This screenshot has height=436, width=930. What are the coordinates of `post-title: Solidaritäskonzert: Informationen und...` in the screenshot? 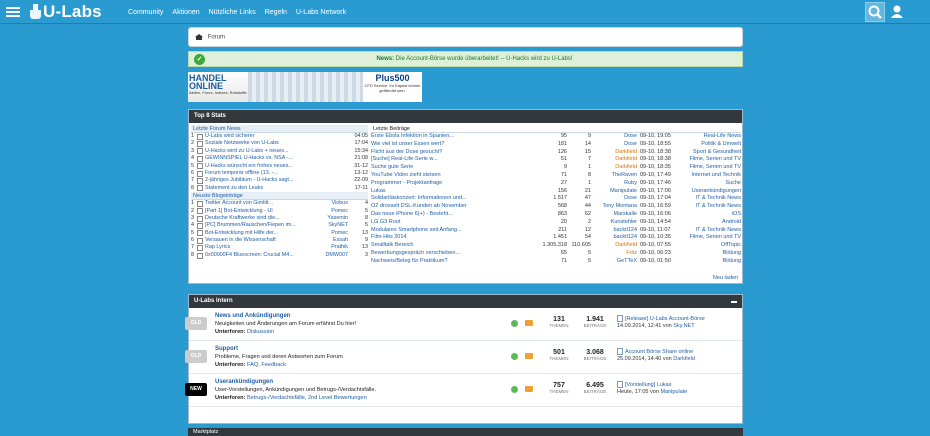 It's located at (451, 199).